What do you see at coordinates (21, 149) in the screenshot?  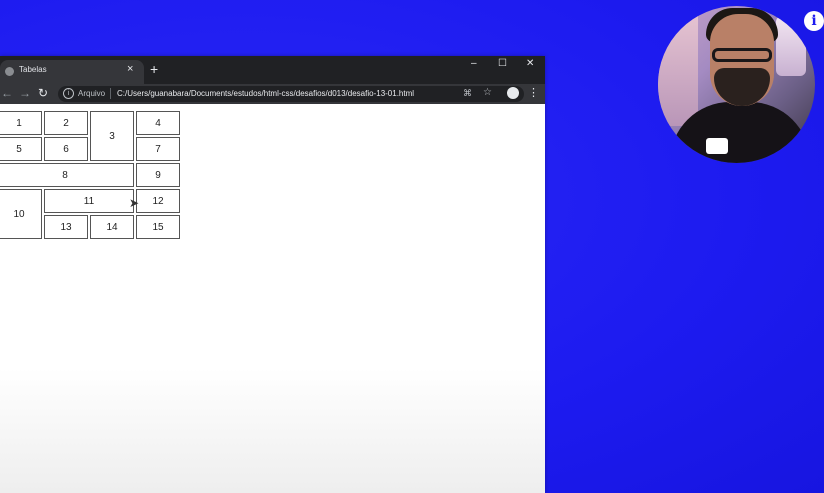 I see `table-cell: 5` at bounding box center [21, 149].